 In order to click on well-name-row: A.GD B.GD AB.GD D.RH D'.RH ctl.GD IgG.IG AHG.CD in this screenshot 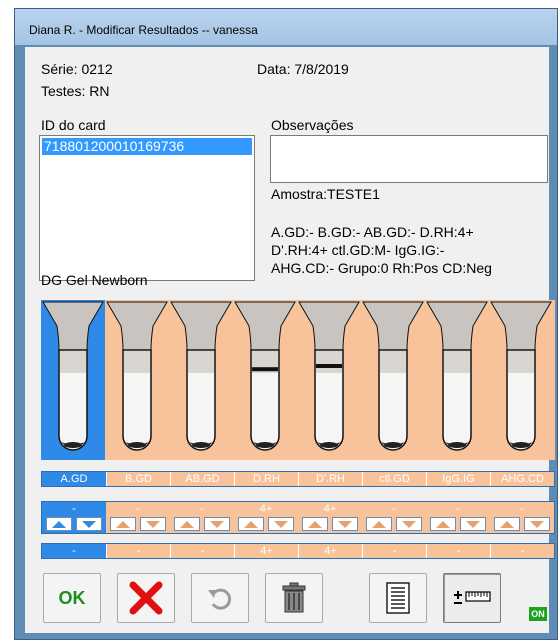, I will do `click(298, 479)`.